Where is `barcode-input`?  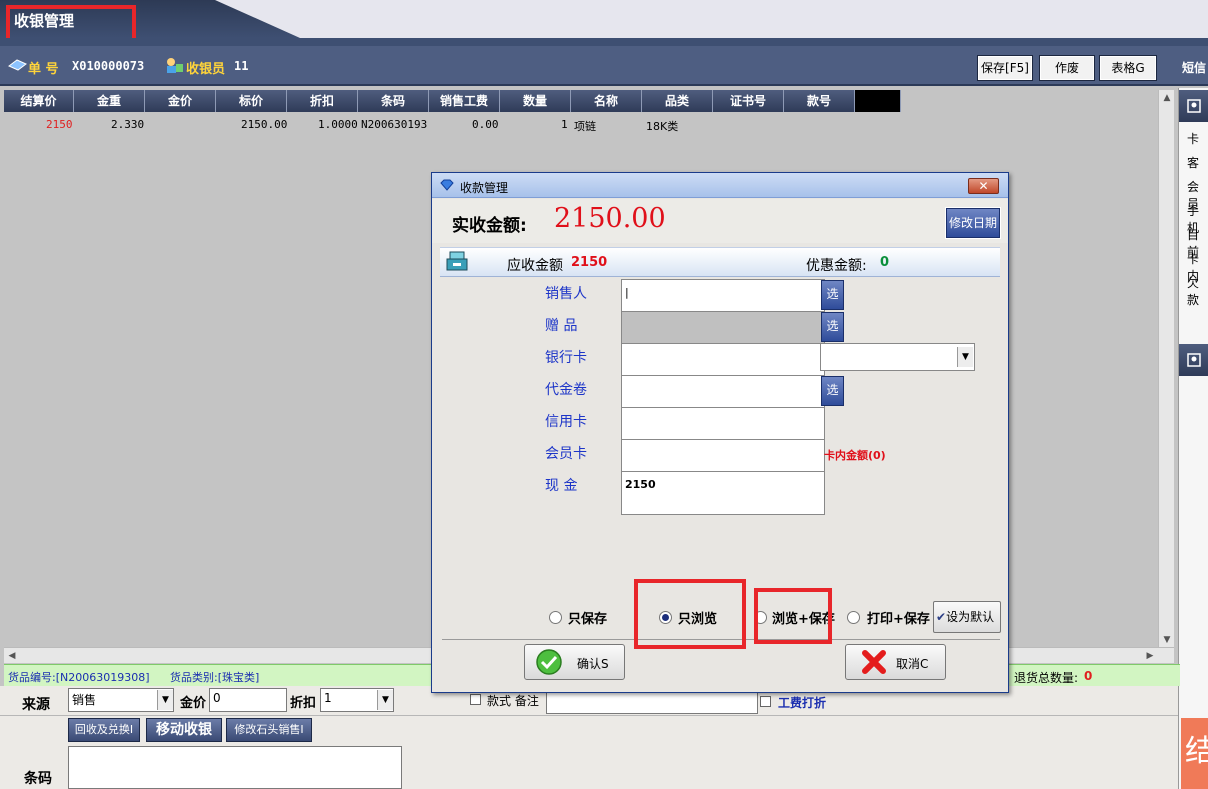
barcode-input is located at coordinates (235, 767).